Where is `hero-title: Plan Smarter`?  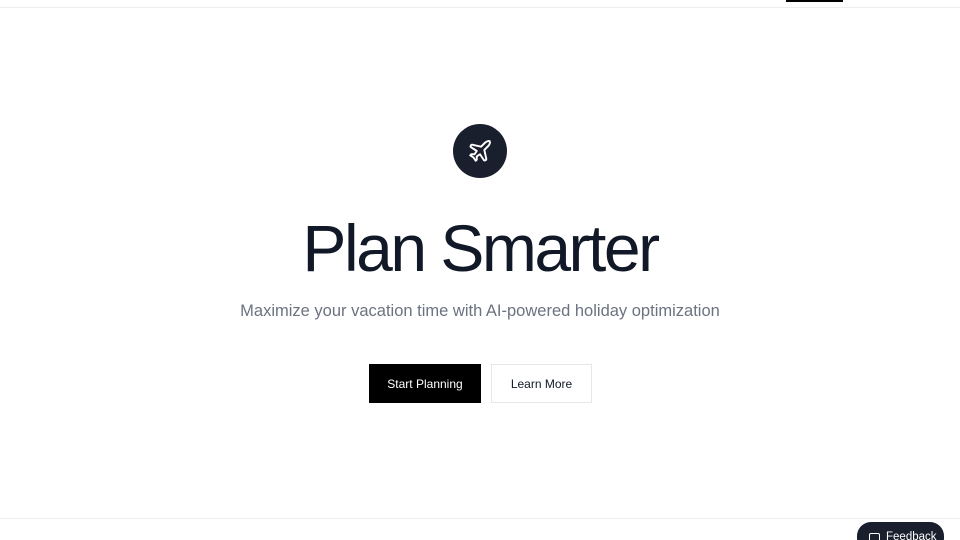 hero-title: Plan Smarter is located at coordinates (481, 248).